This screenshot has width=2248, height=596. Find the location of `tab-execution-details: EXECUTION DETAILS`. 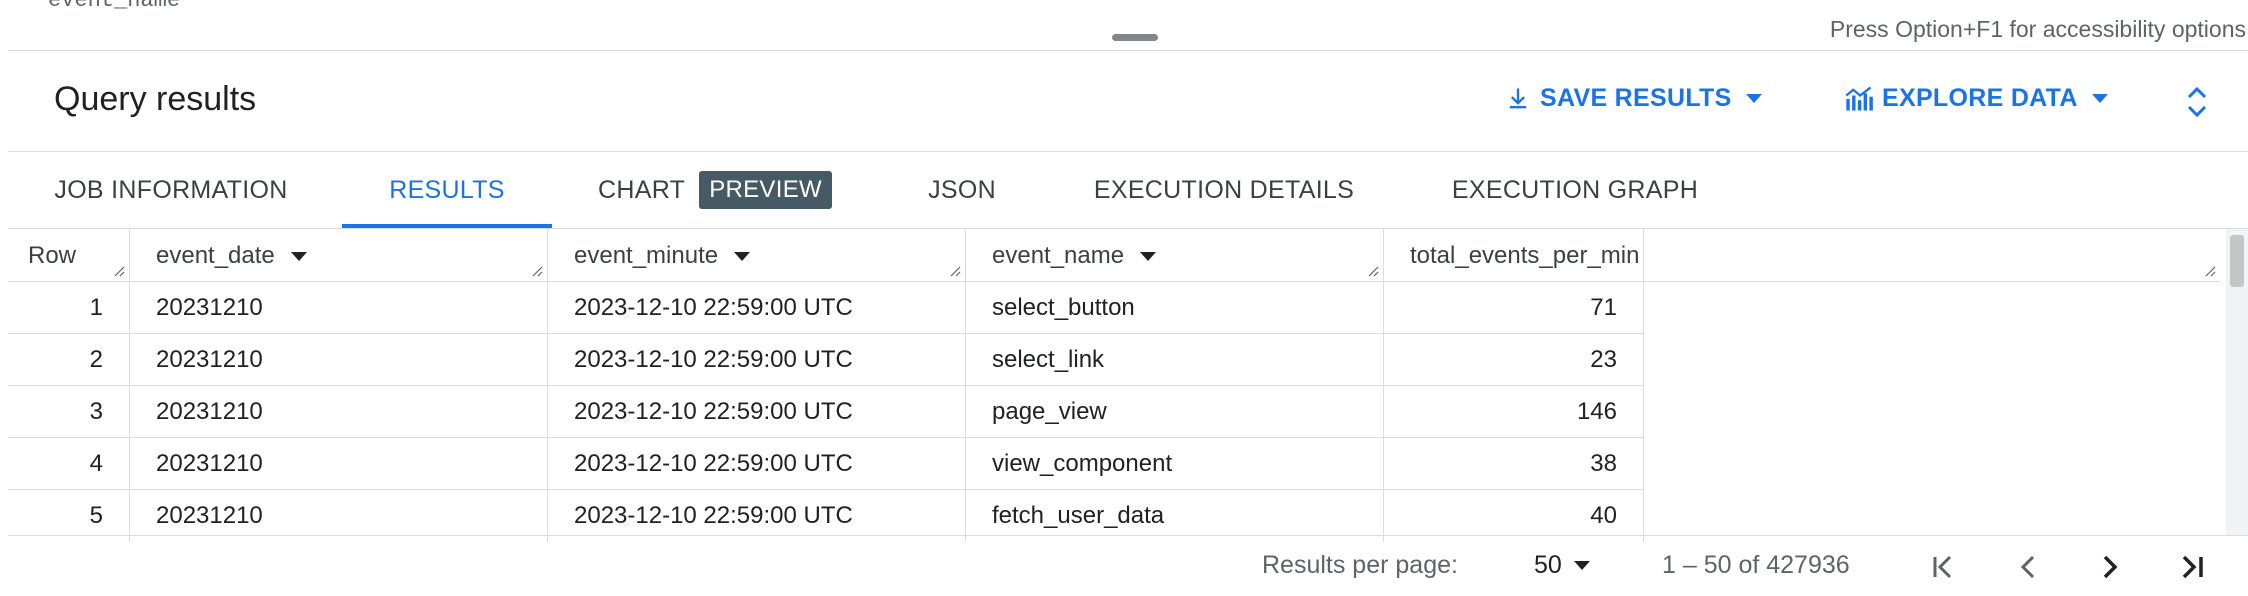

tab-execution-details: EXECUTION DETAILS is located at coordinates (1224, 190).